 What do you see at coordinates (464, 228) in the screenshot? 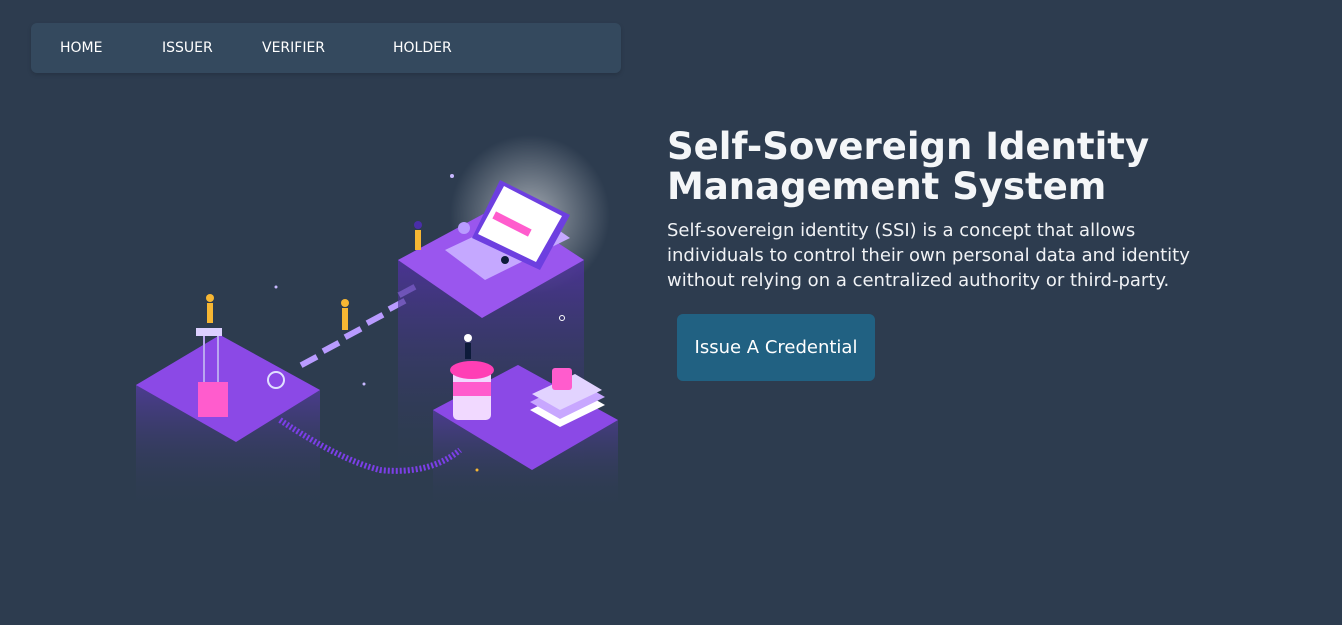
I see `plant-icon` at bounding box center [464, 228].